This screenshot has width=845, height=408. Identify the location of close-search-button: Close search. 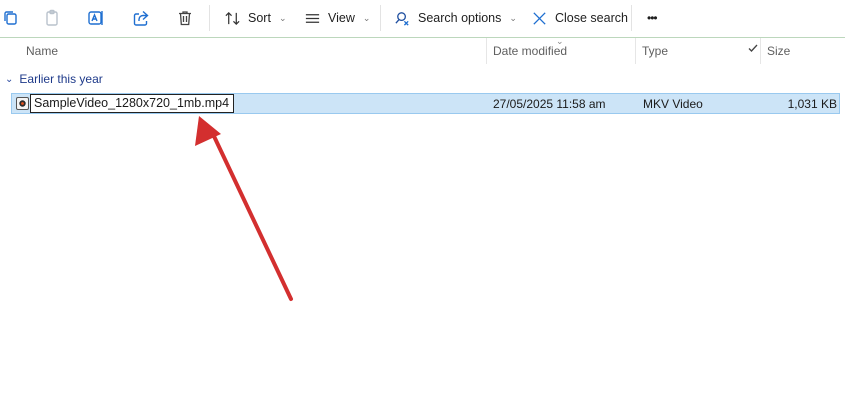
(579, 18).